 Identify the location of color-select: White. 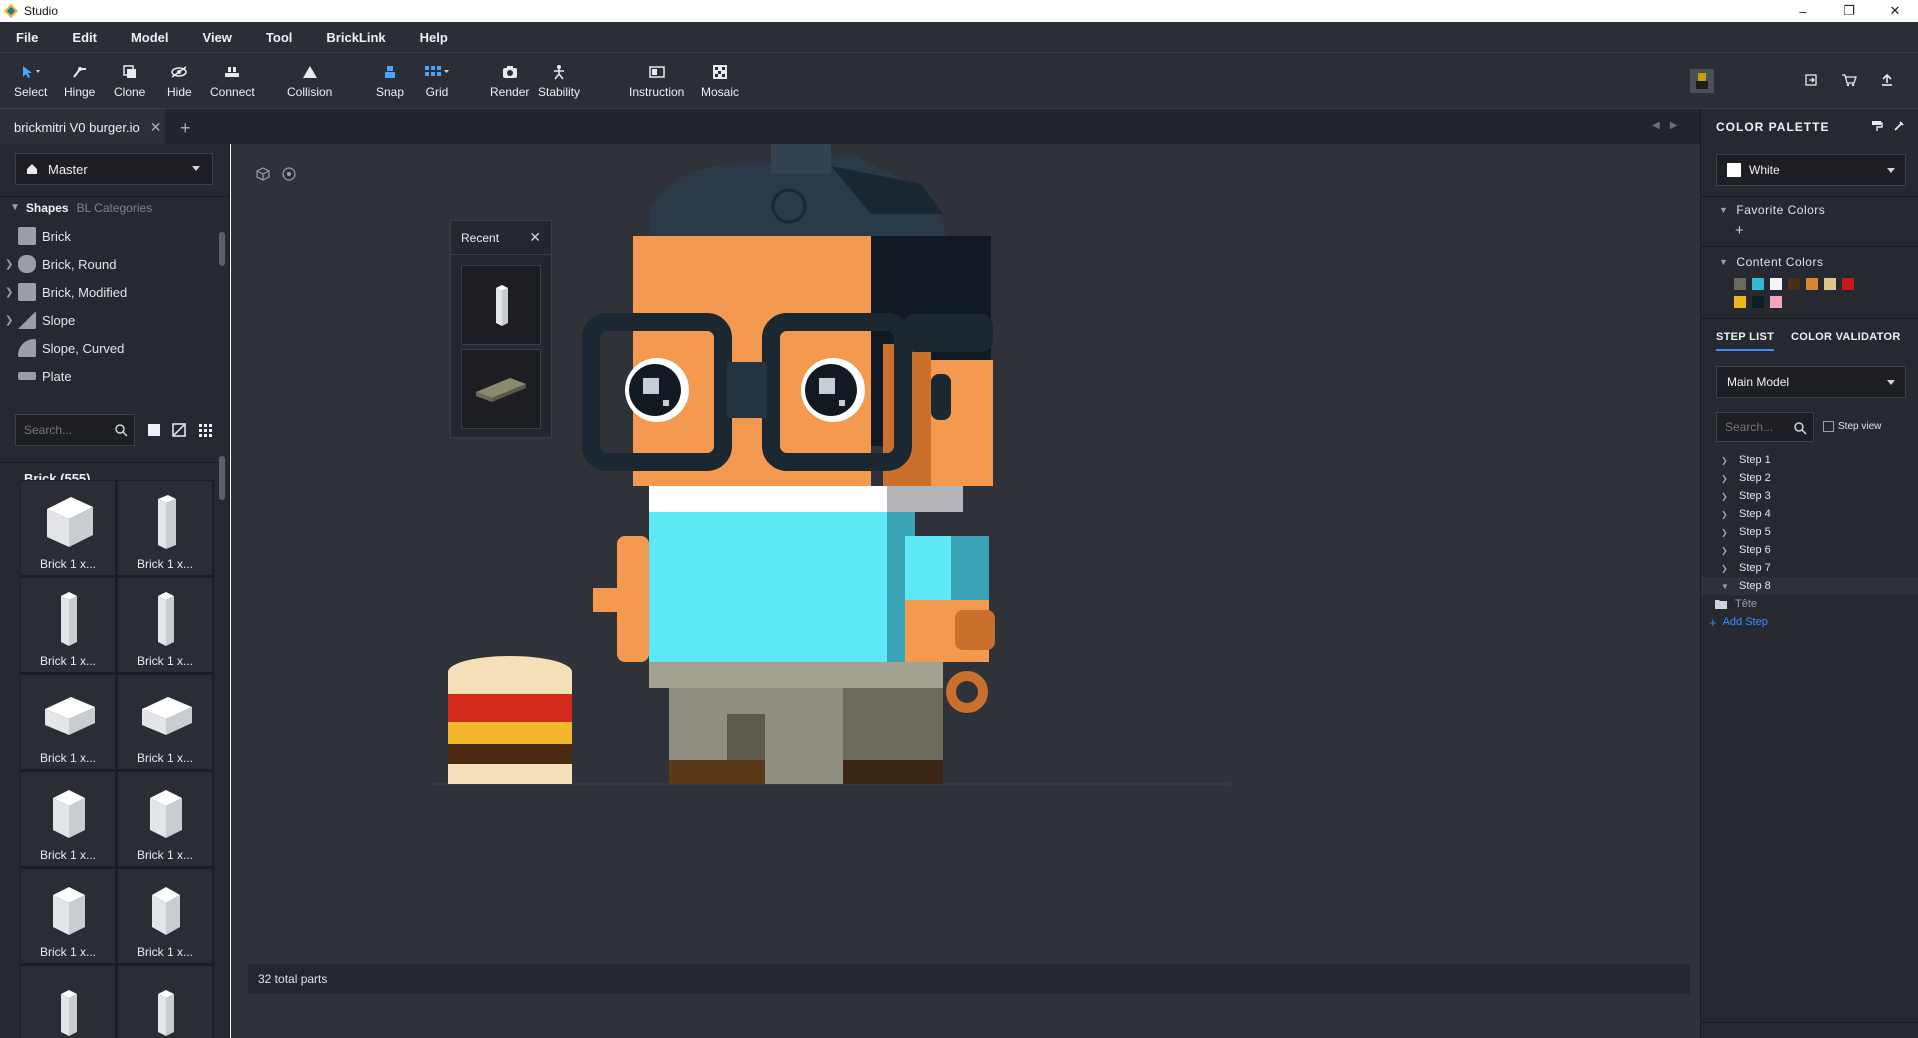
(1811, 170).